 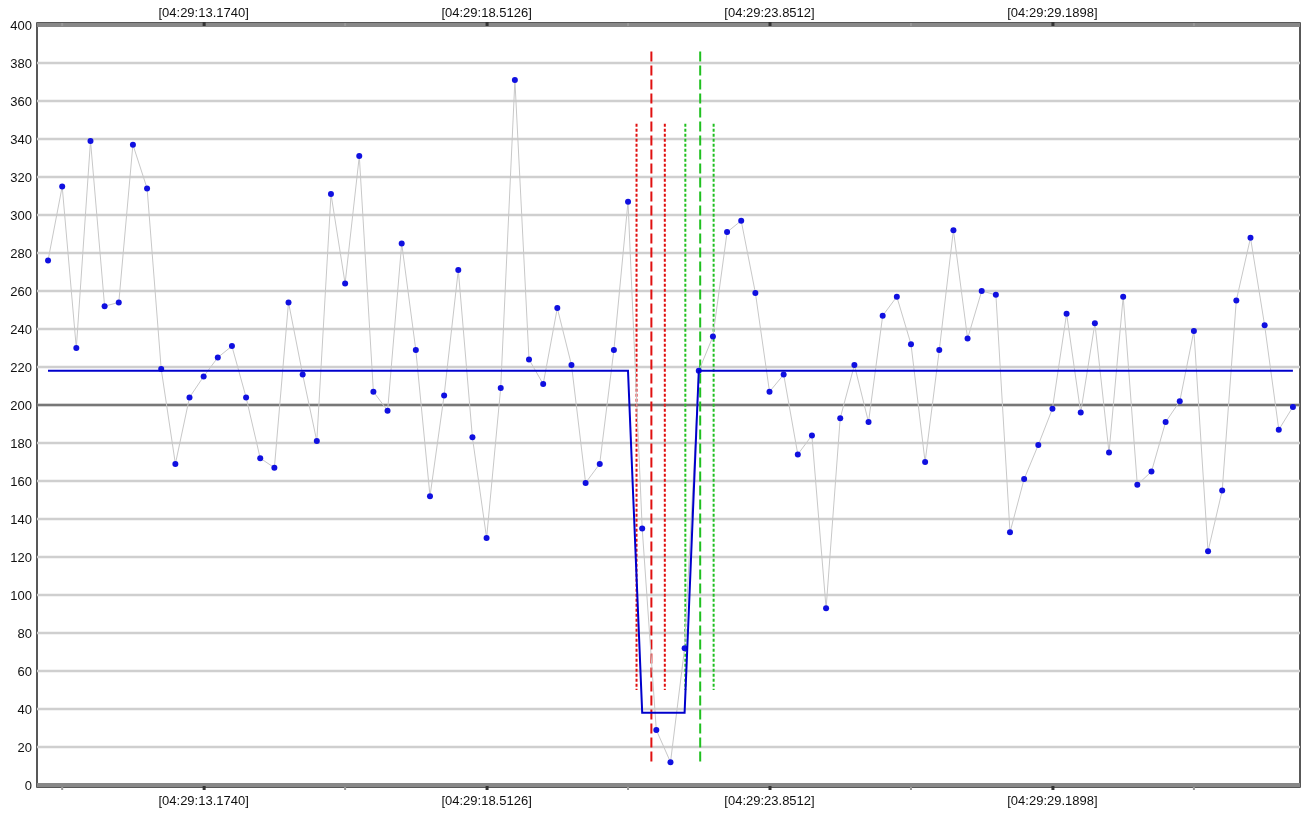 What do you see at coordinates (24, 671) in the screenshot?
I see `y-axis-label: 60` at bounding box center [24, 671].